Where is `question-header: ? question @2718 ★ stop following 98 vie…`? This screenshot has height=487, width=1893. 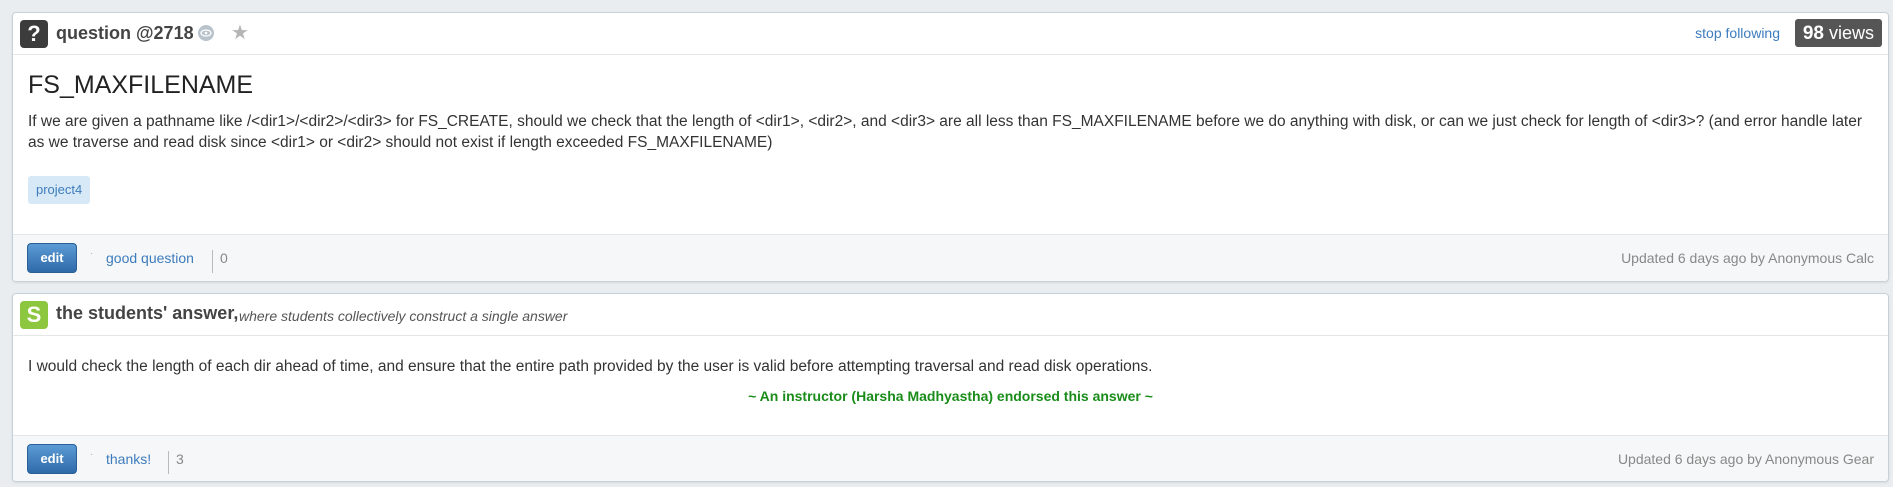 question-header: ? question @2718 ★ stop following 98 vie… is located at coordinates (950, 34).